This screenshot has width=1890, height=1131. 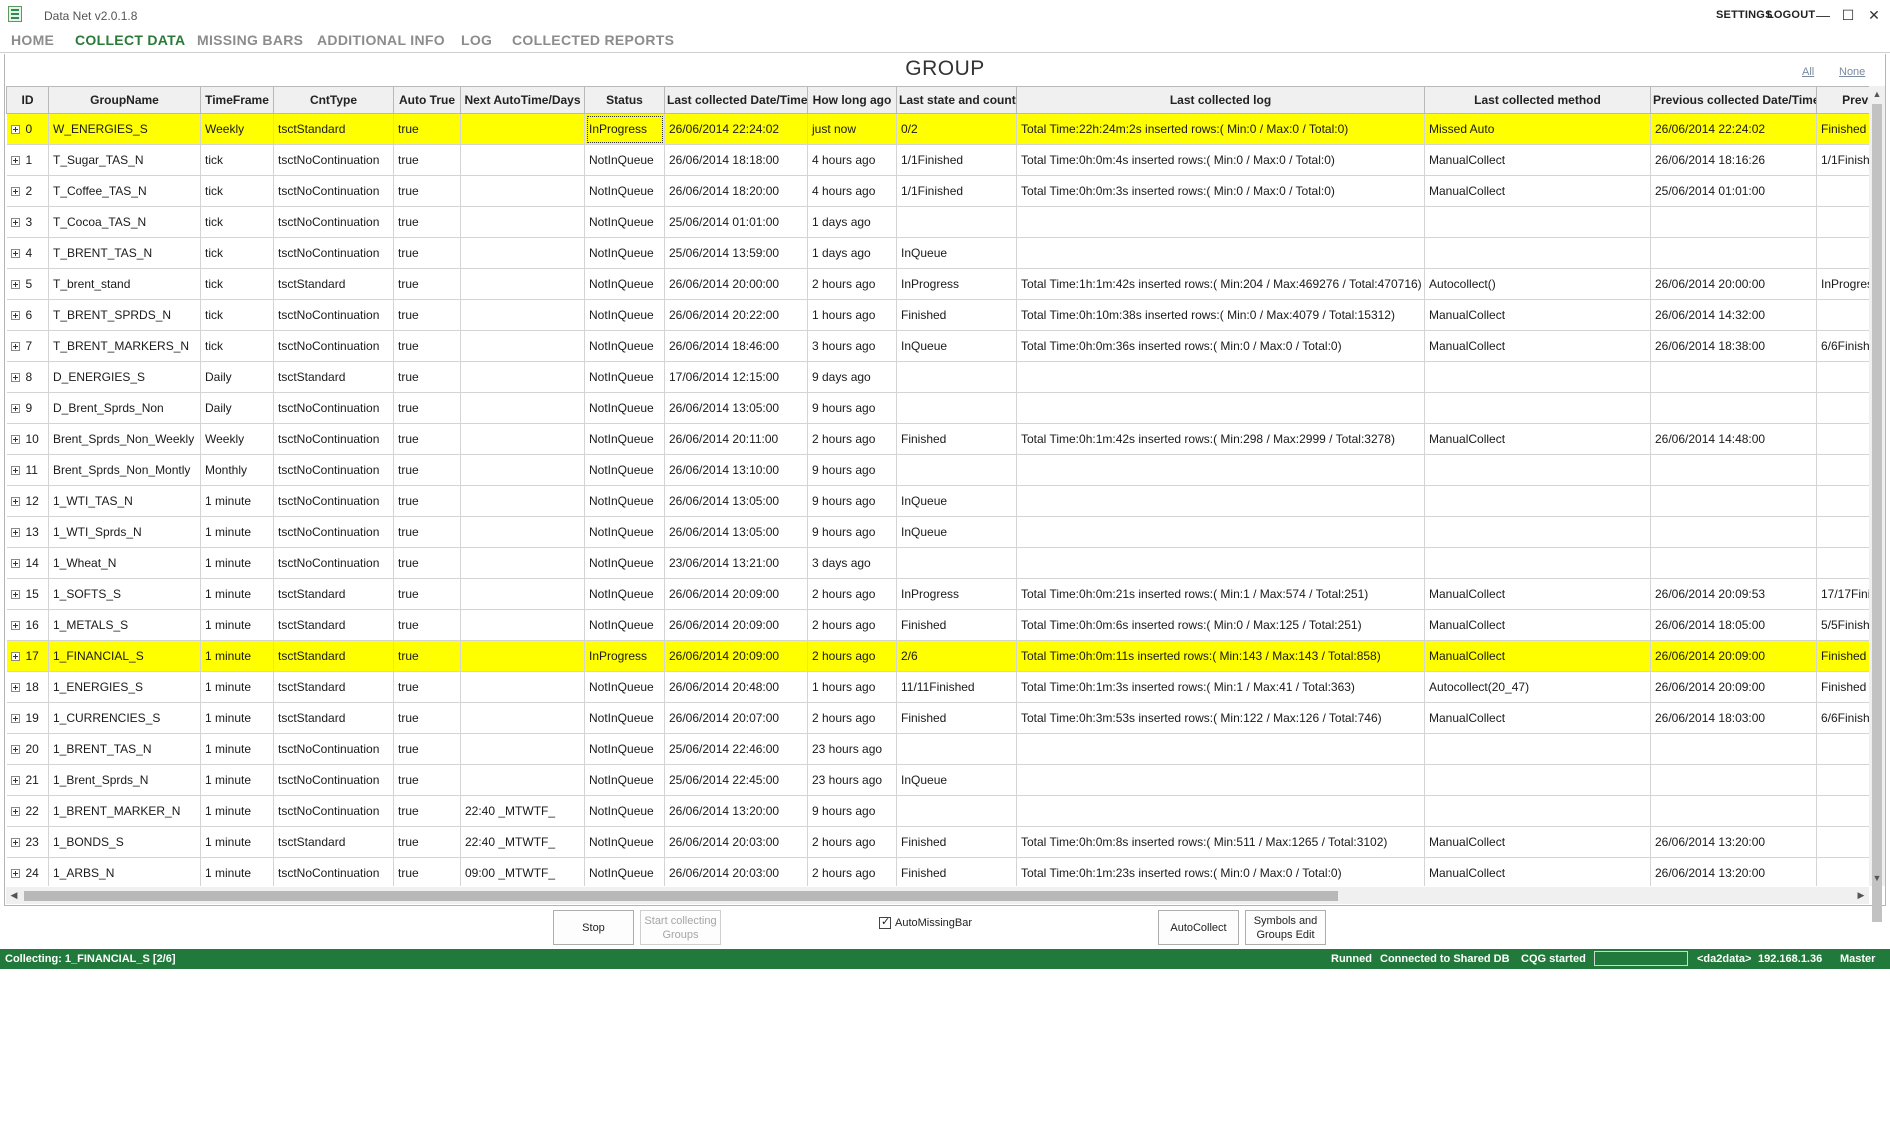 I want to click on column-header: Next AutoTime/Days, so click(x=522, y=100).